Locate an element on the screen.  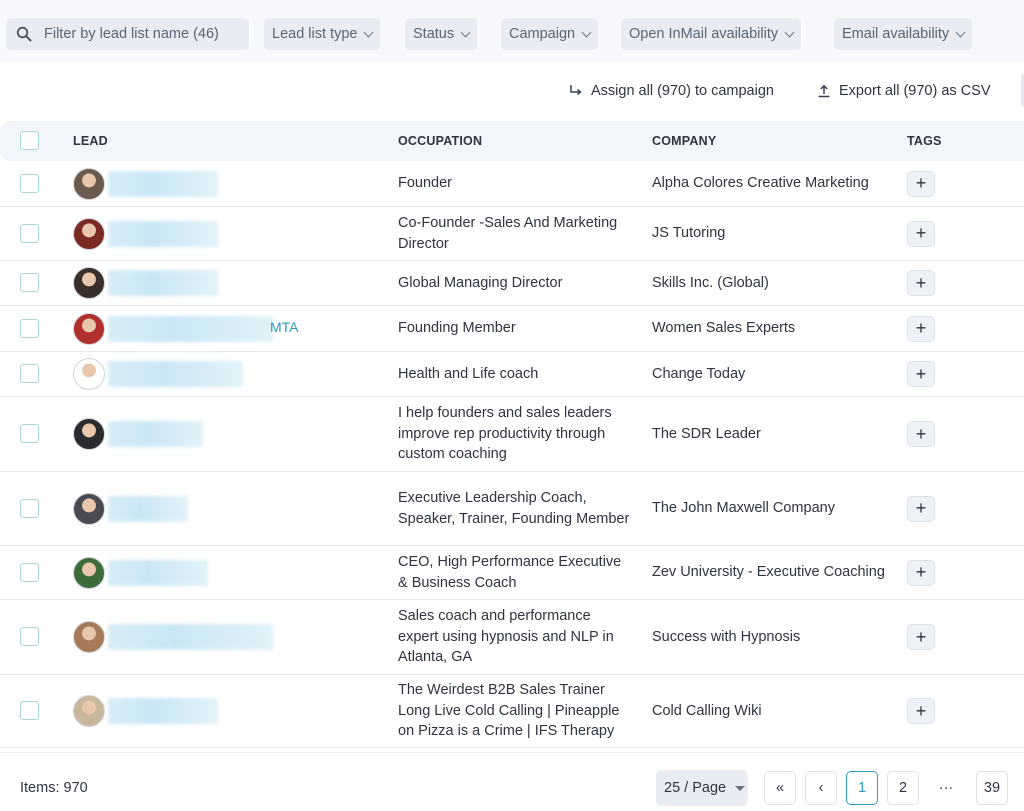
export-csv-button: Export all (970) as CSV is located at coordinates (904, 91).